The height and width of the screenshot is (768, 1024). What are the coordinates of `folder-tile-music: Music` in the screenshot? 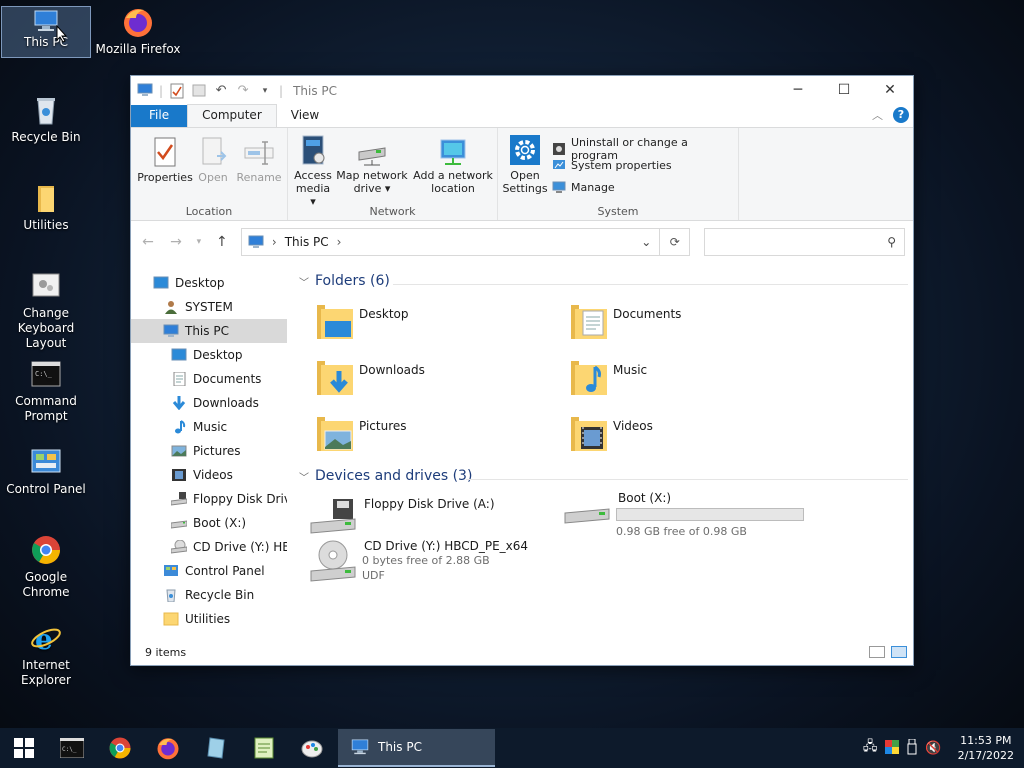 It's located at (607, 379).